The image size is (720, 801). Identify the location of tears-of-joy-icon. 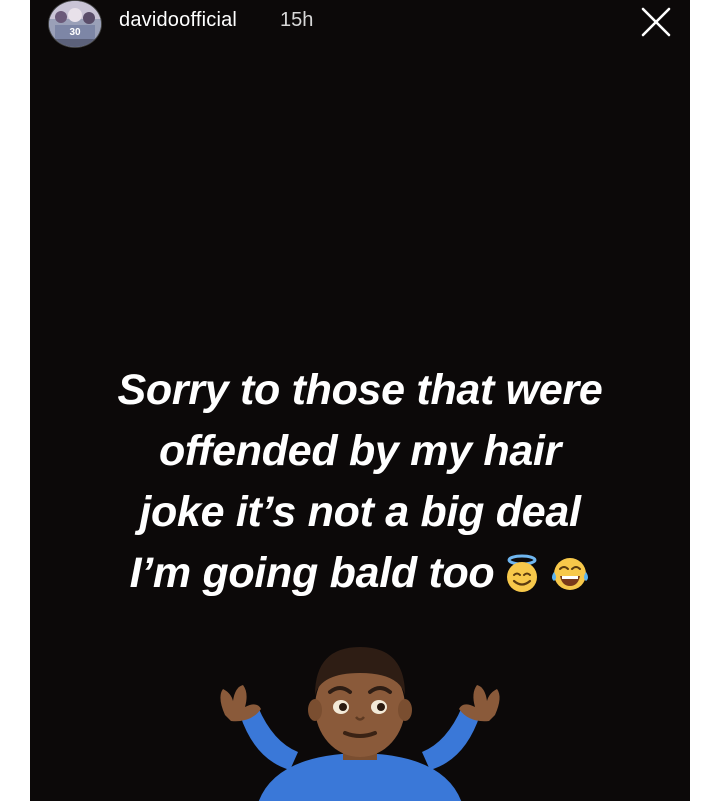
(570, 573).